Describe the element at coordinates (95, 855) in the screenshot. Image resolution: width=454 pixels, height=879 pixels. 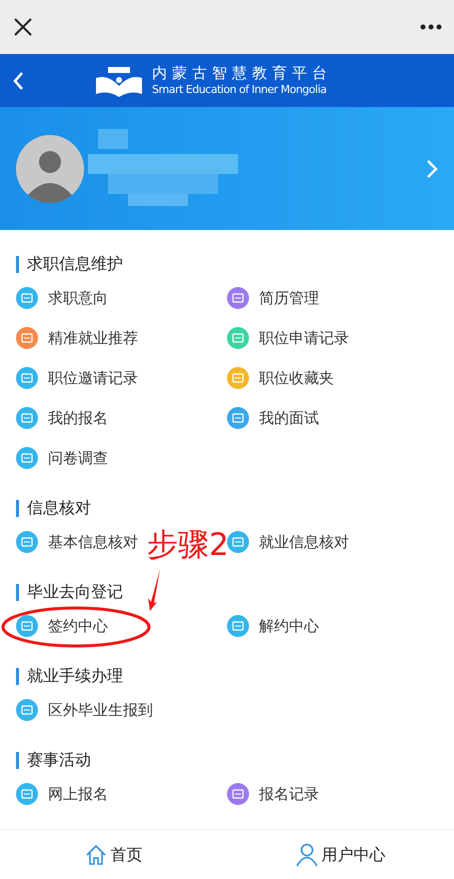
I see `home-icon` at that location.